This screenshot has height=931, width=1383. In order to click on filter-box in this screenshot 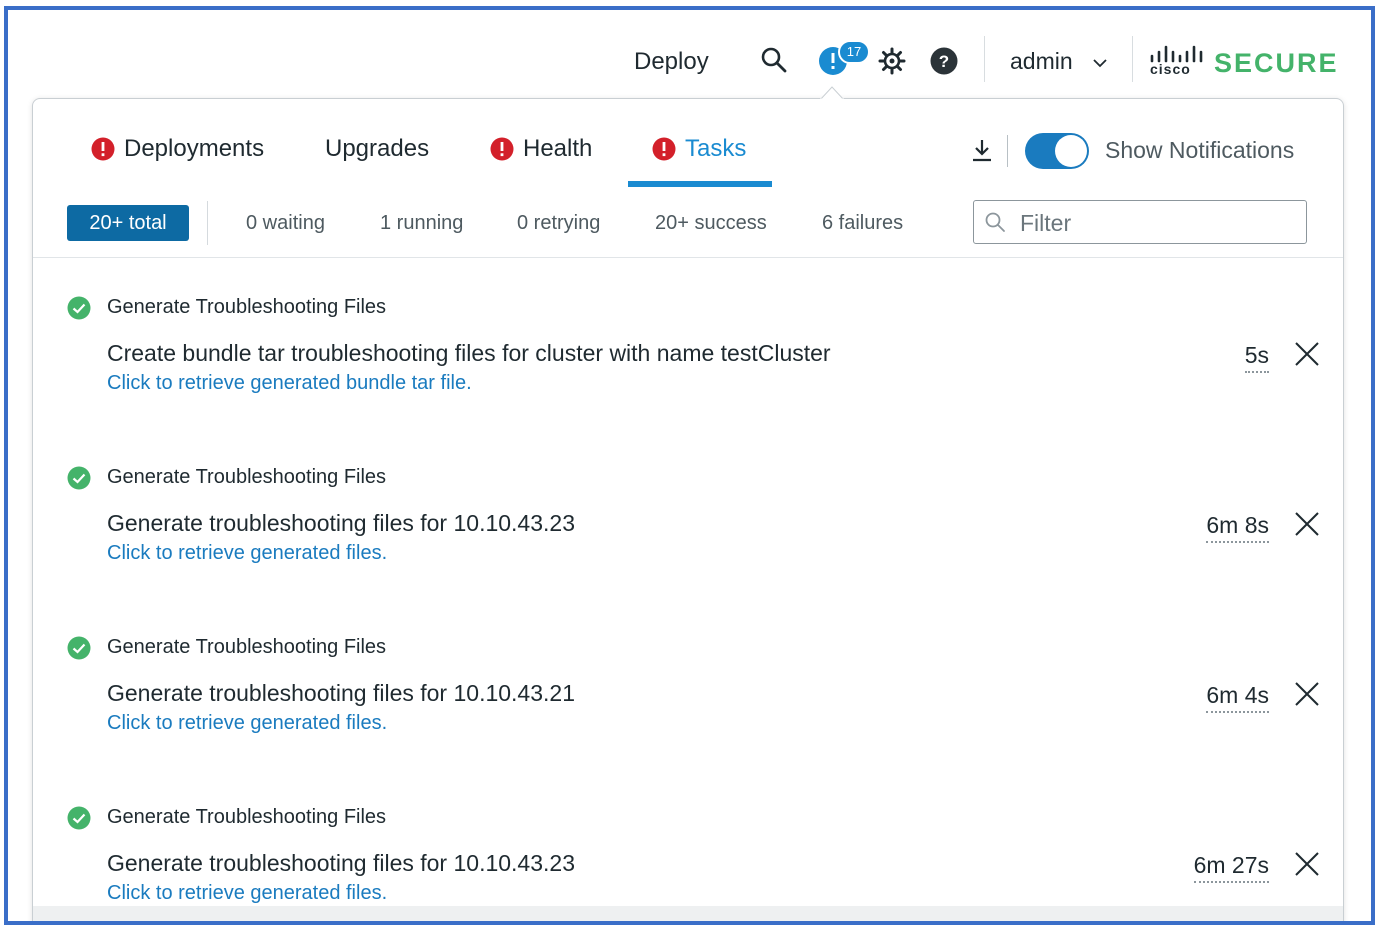, I will do `click(1140, 222)`.